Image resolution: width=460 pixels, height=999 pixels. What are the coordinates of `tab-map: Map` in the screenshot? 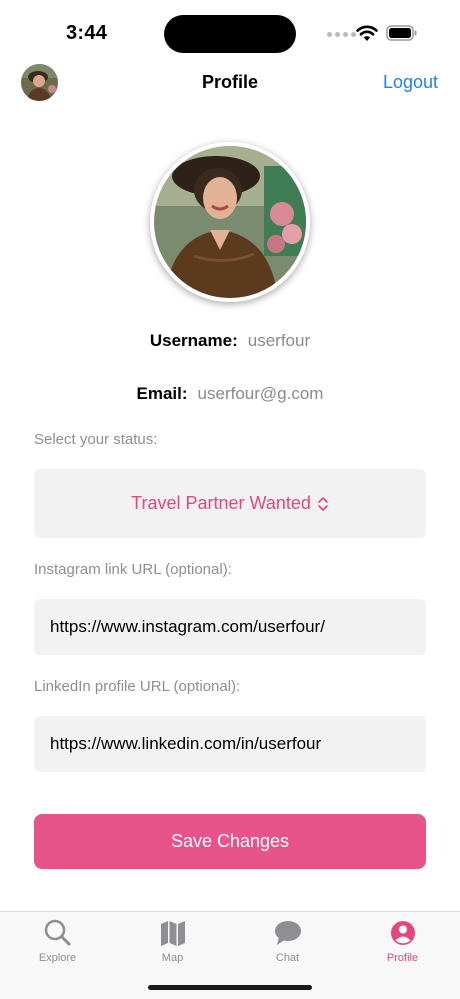 It's located at (172, 941).